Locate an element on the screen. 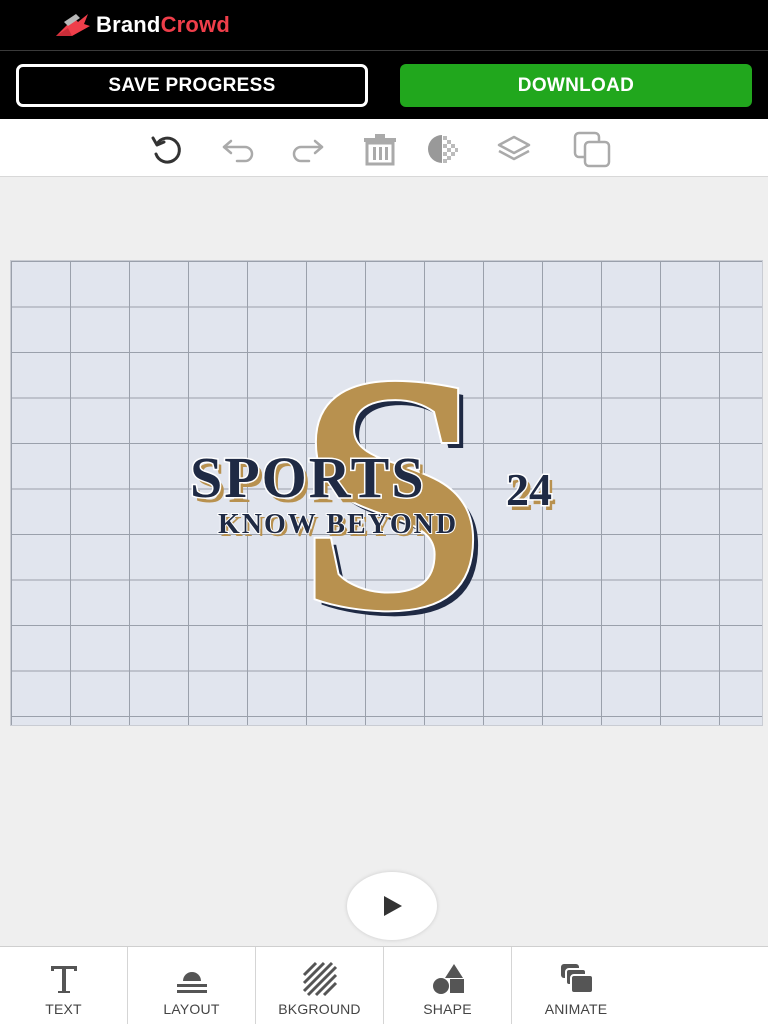  bottom-tab-bar: TEXT LAYOUT BKGROUND SHAPE ANIMATE is located at coordinates (384, 985).